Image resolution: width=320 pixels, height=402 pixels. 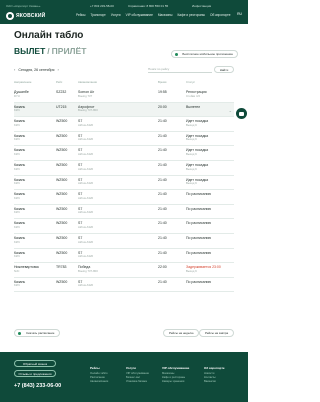 I want to click on callback-button: Обратный звонок, so click(x=35, y=363).